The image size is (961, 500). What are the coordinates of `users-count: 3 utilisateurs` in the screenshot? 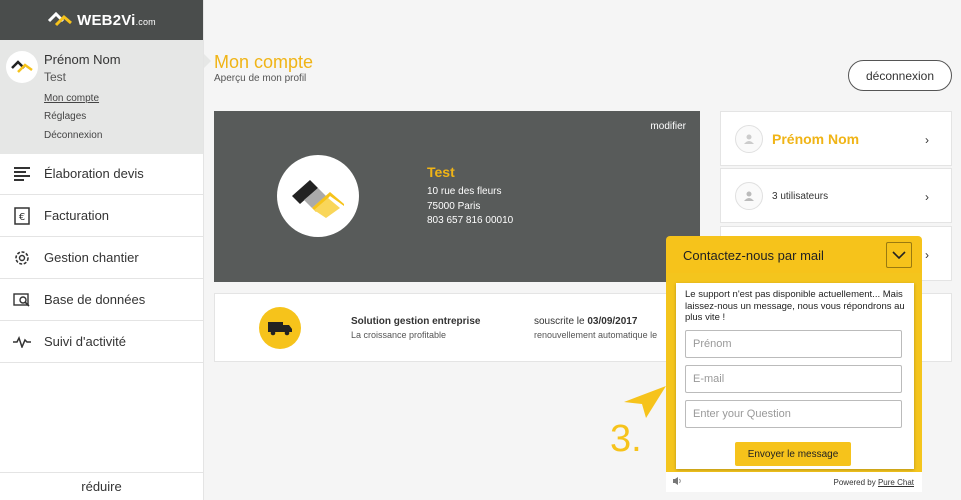 It's located at (800, 196).